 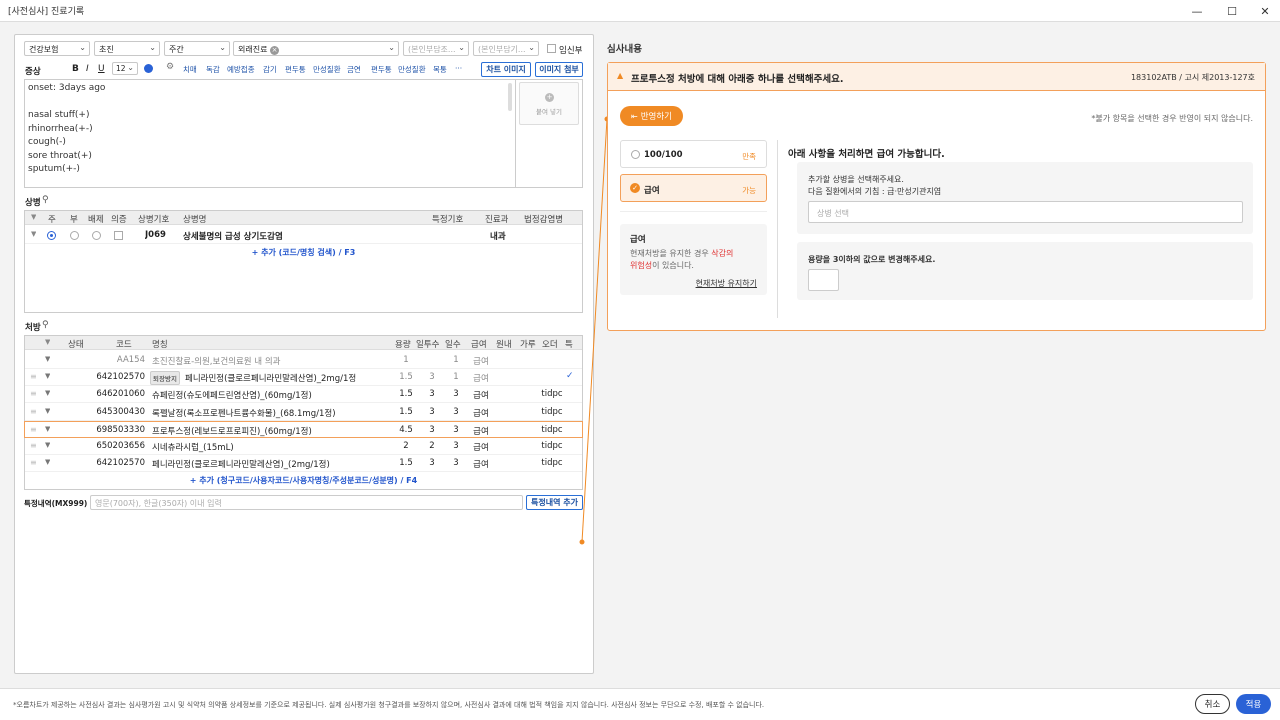 What do you see at coordinates (726, 283) in the screenshot?
I see `keep-prescription-link: 현재처방 유지하기` at bounding box center [726, 283].